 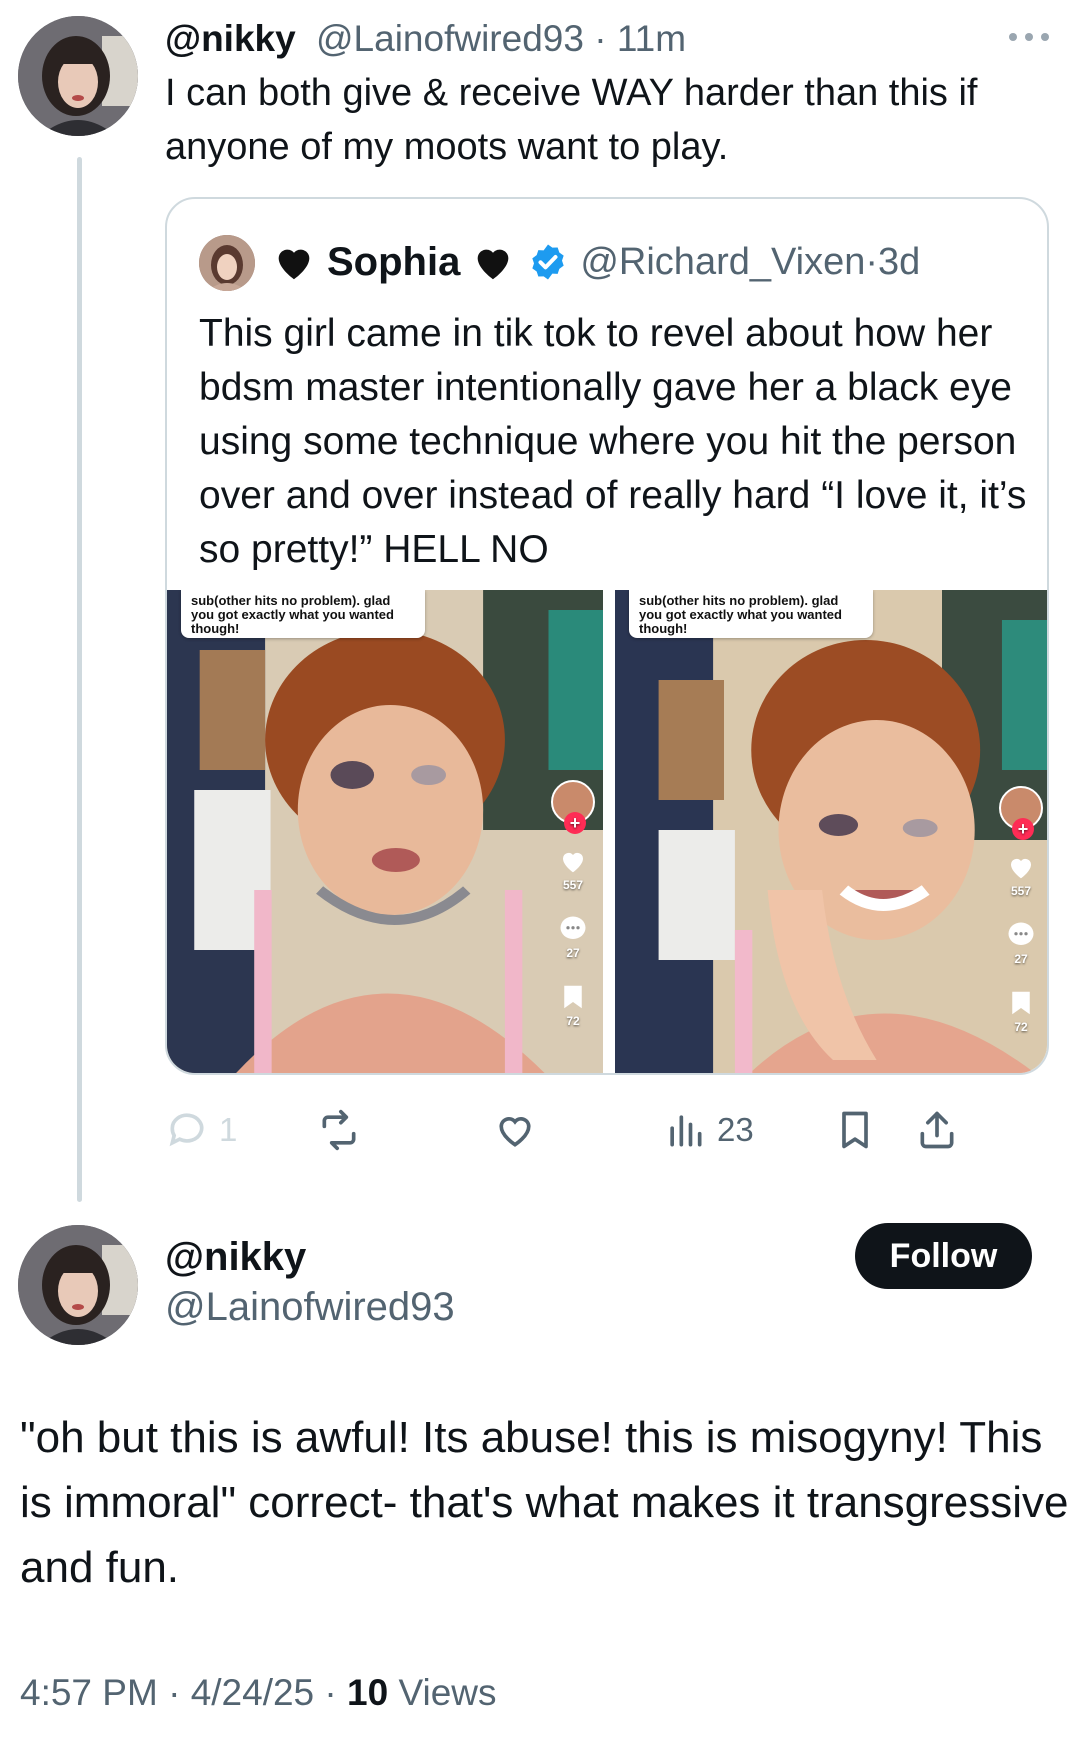 I want to click on quoted-header: Sophia @Richard_Vixen · 3d, so click(x=595, y=262).